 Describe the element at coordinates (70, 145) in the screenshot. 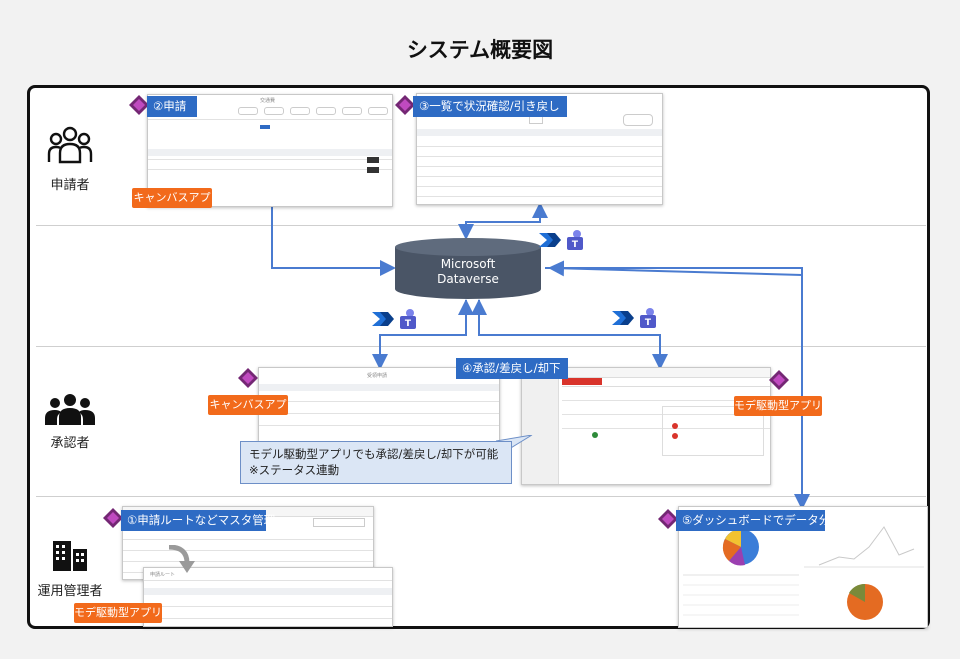

I see `people-group-outline-icon` at that location.